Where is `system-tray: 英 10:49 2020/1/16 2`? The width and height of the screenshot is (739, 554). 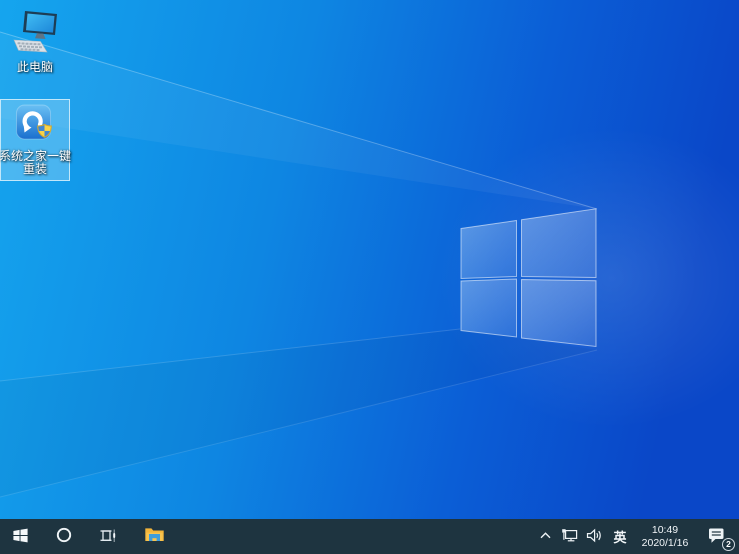 system-tray: 英 10:49 2020/1/16 2 is located at coordinates (636, 536).